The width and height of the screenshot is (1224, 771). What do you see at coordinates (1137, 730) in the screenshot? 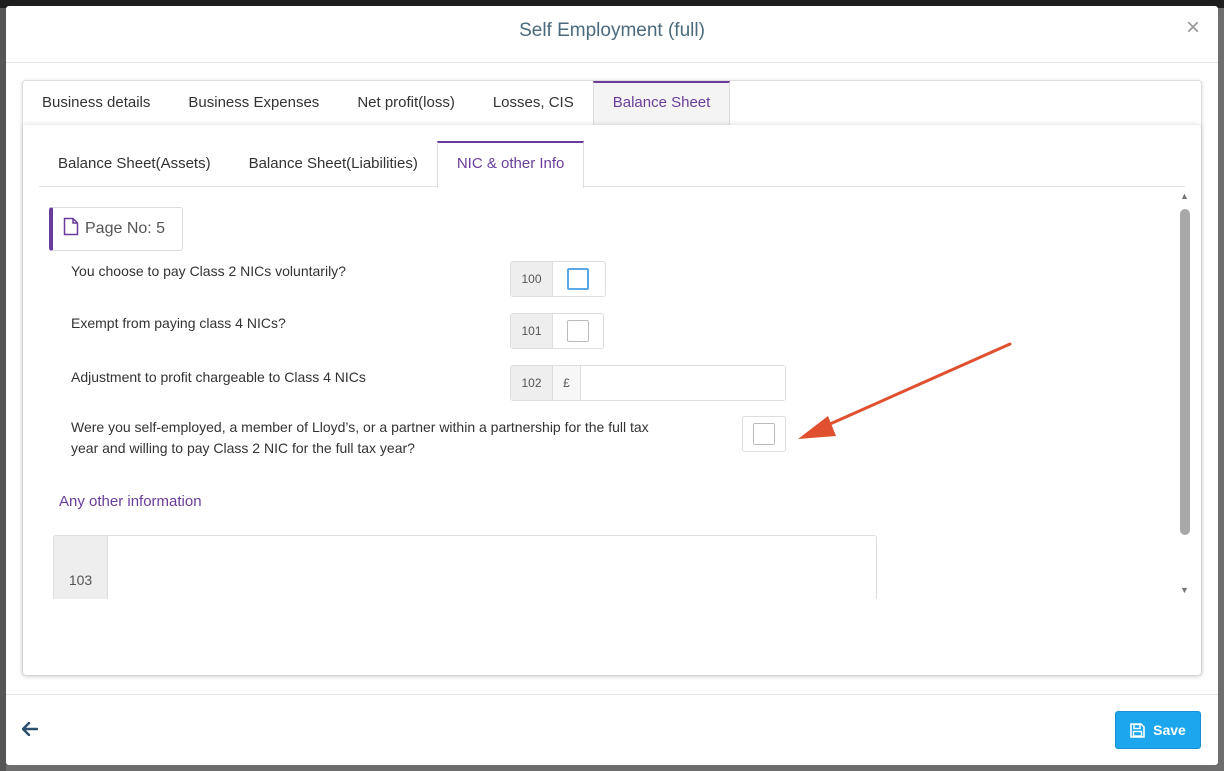
I see `floppy-disk-icon` at bounding box center [1137, 730].